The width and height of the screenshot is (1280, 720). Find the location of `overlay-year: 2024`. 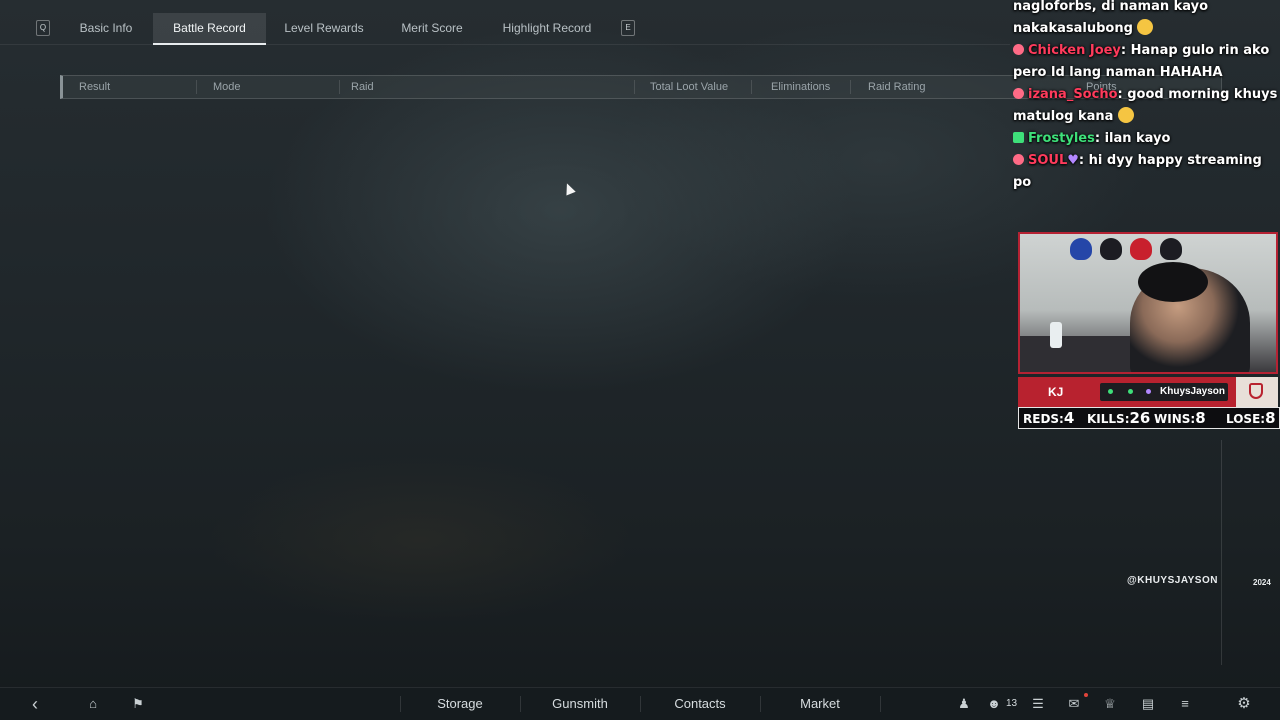

overlay-year: 2024 is located at coordinates (1262, 582).